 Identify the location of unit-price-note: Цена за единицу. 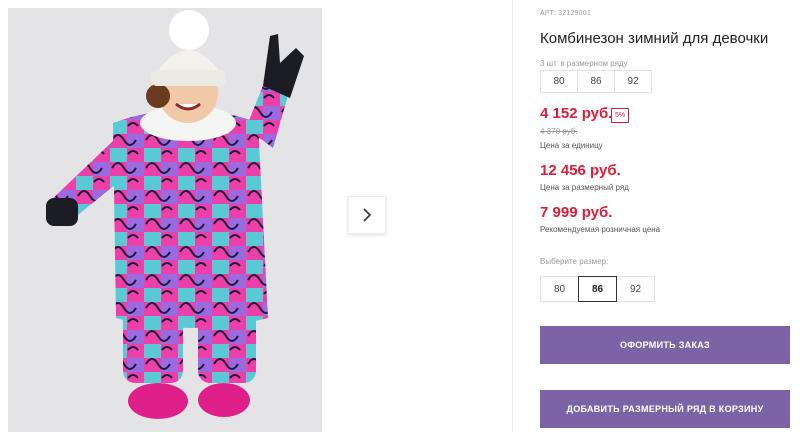
(571, 145).